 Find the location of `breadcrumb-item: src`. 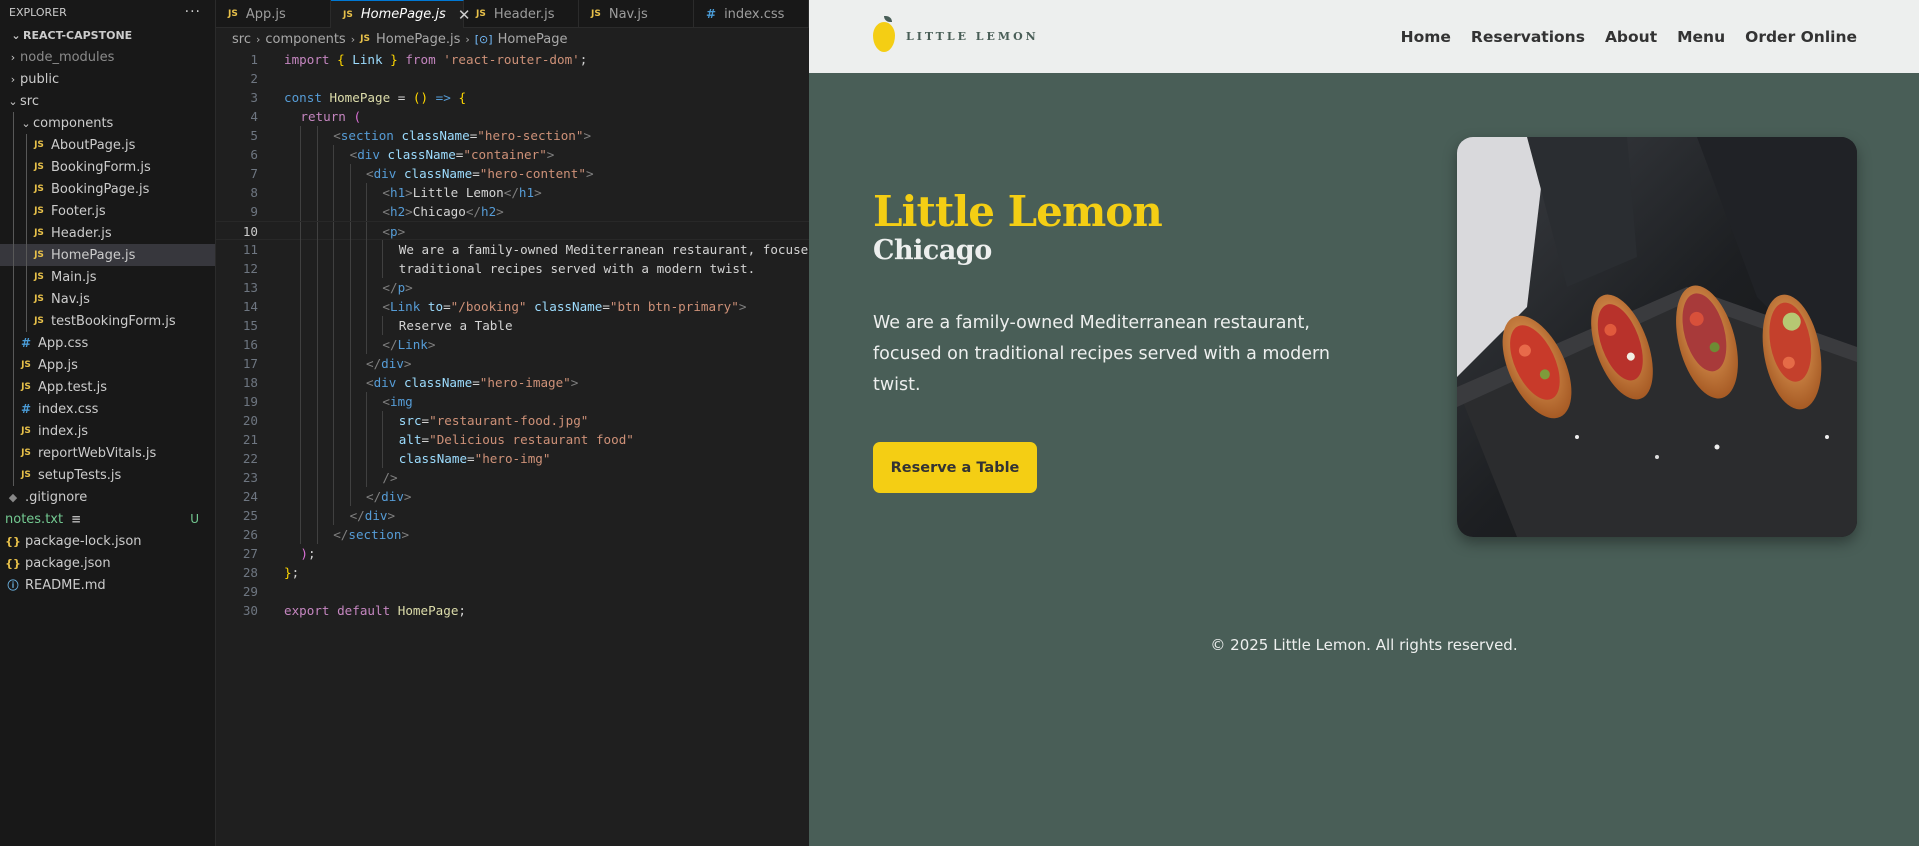

breadcrumb-item: src is located at coordinates (241, 39).